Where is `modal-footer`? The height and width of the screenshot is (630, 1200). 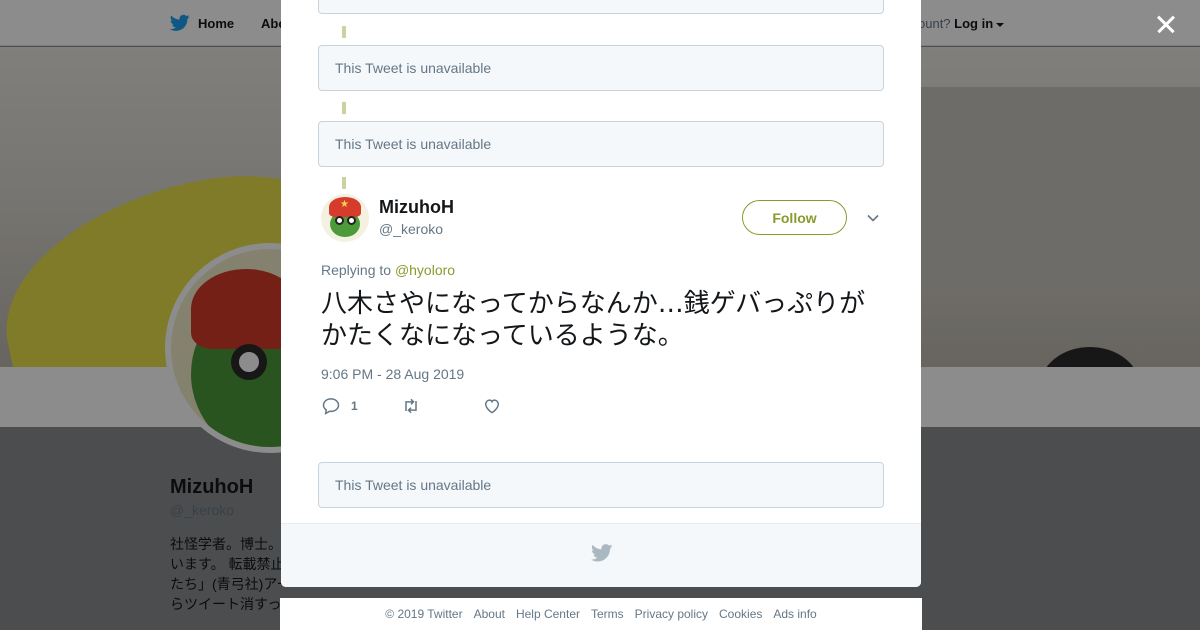 modal-footer is located at coordinates (601, 555).